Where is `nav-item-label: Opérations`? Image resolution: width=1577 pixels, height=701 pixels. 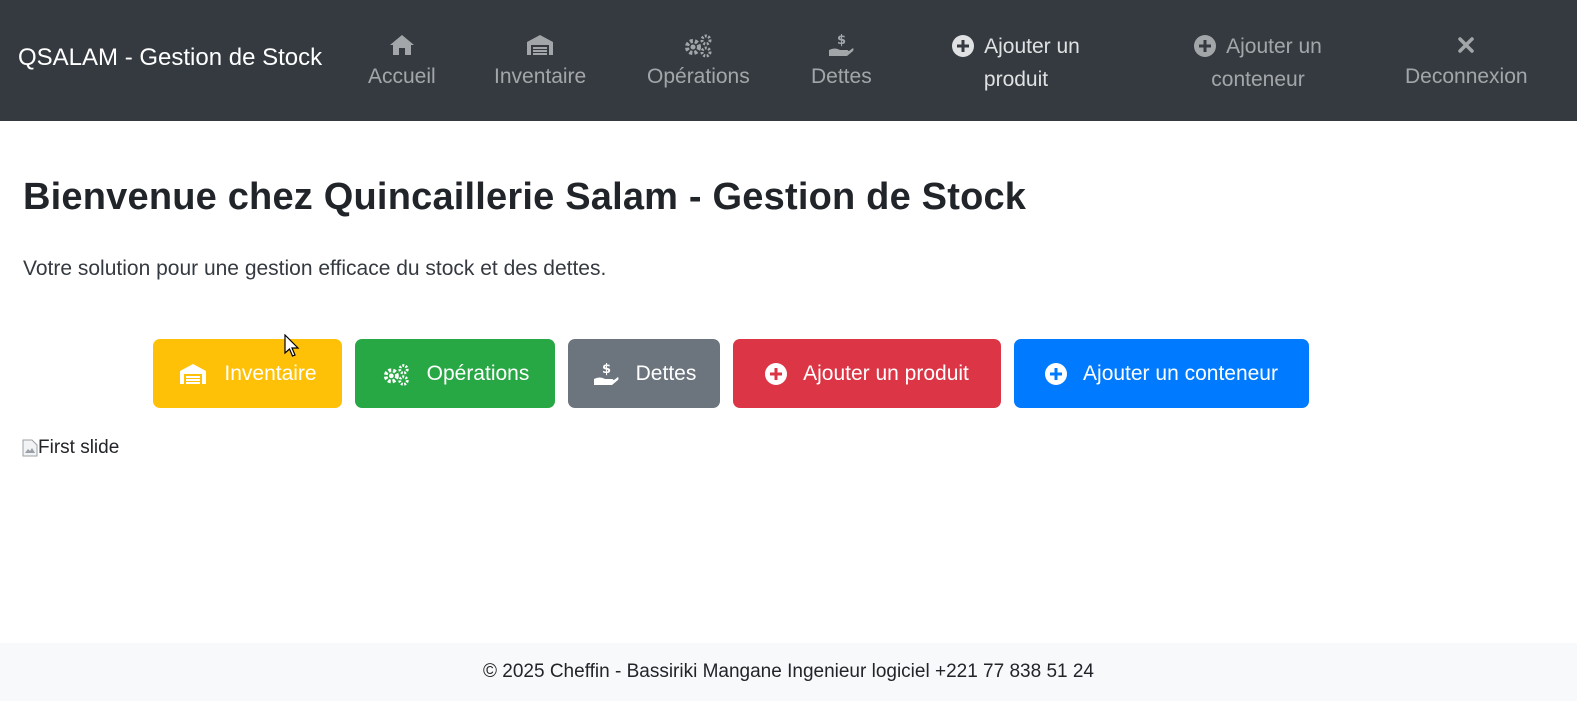
nav-item-label: Opérations is located at coordinates (698, 76).